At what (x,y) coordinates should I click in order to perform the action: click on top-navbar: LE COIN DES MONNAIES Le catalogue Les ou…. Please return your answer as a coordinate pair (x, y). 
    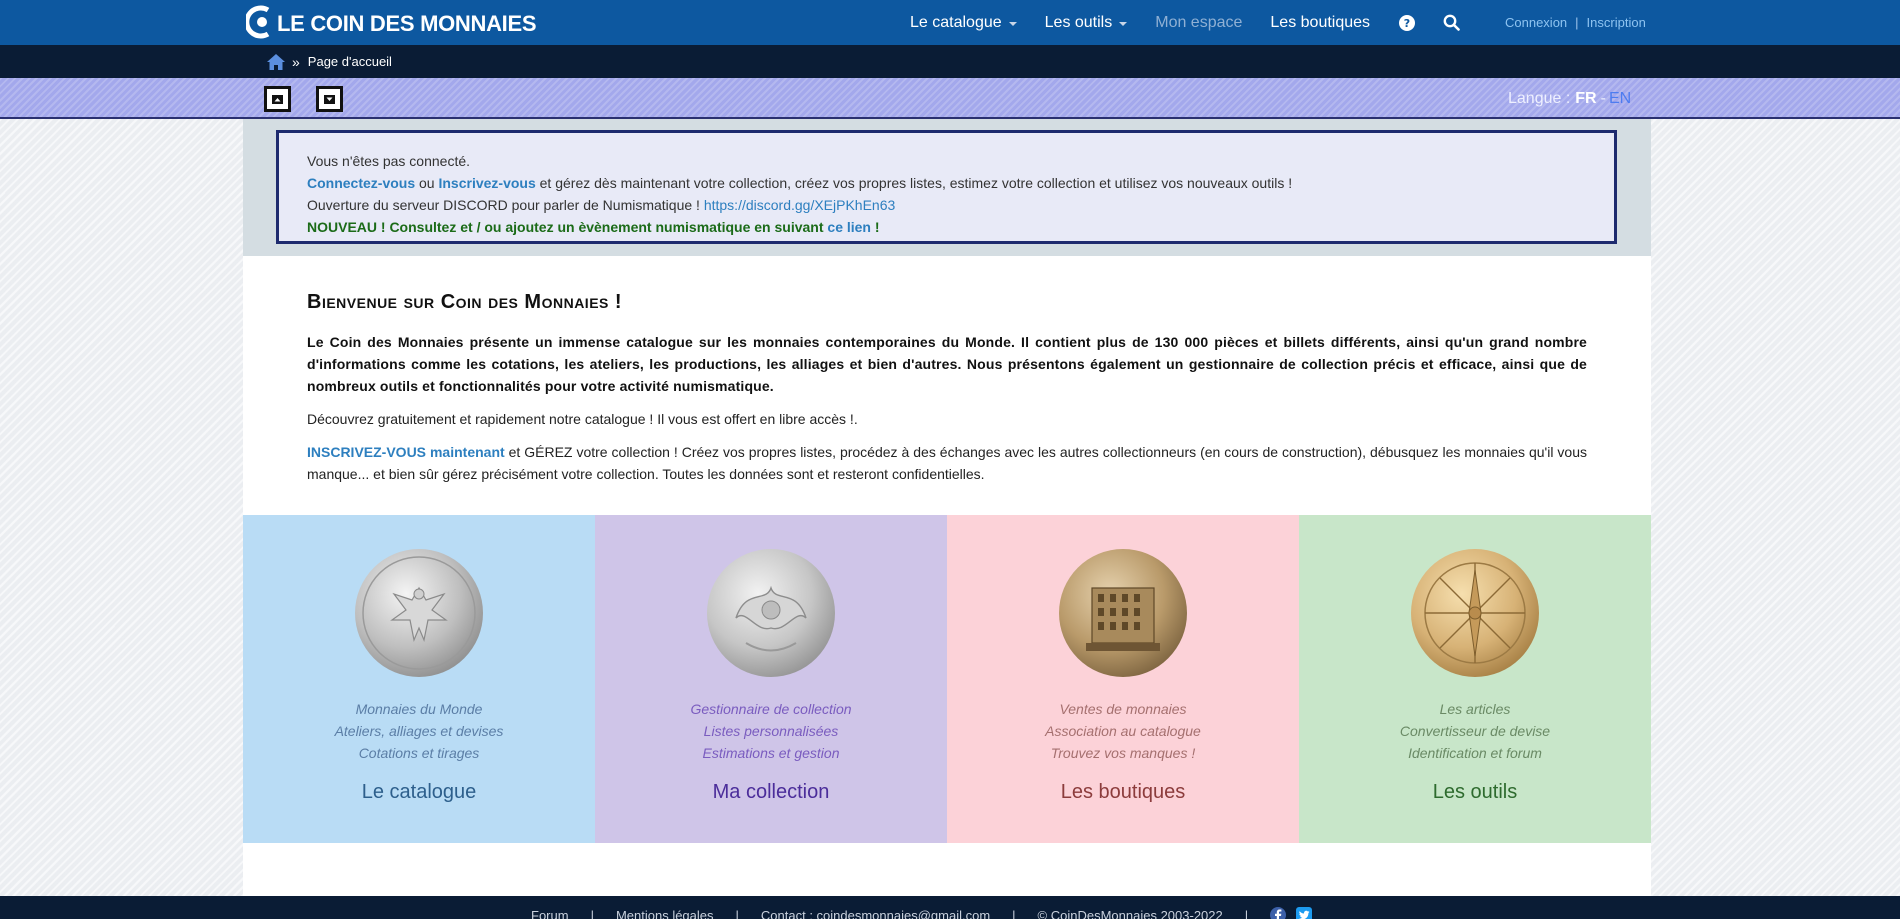
    Looking at the image, I should click on (950, 22).